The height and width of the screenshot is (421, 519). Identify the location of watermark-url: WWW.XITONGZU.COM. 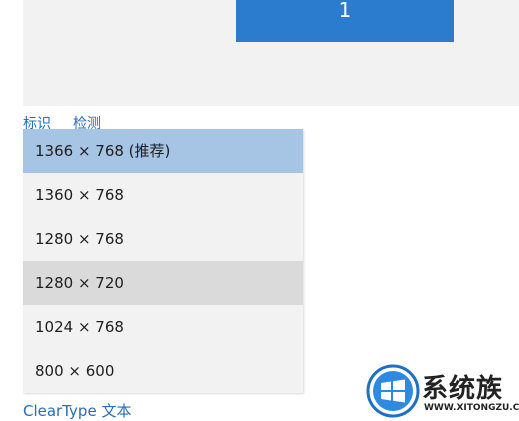
(471, 408).